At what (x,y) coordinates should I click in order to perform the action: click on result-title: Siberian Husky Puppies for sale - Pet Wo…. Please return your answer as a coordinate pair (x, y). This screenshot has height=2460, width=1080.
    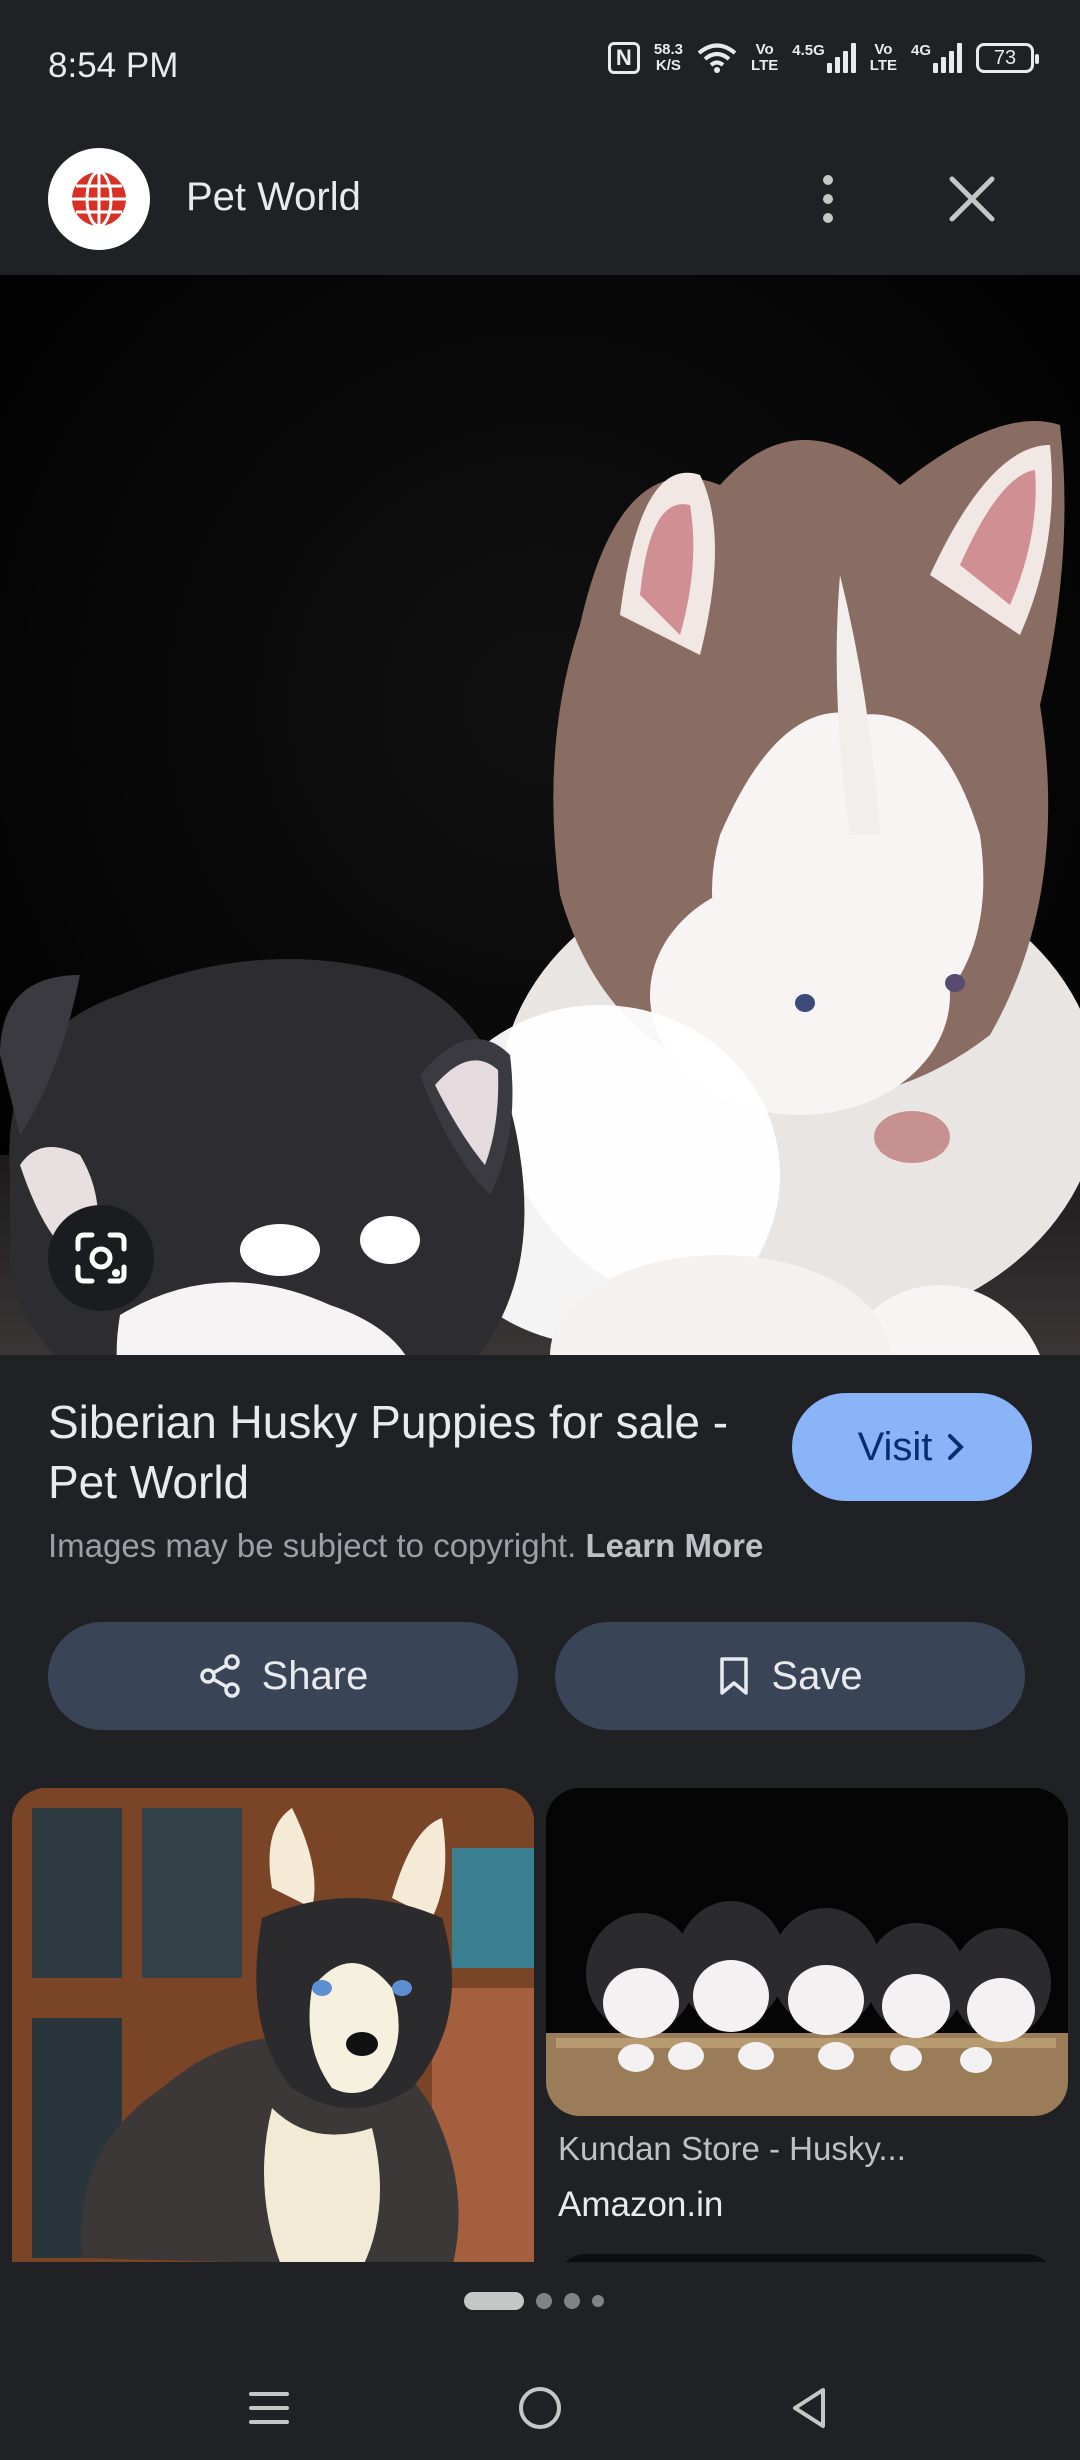
    Looking at the image, I should click on (408, 1452).